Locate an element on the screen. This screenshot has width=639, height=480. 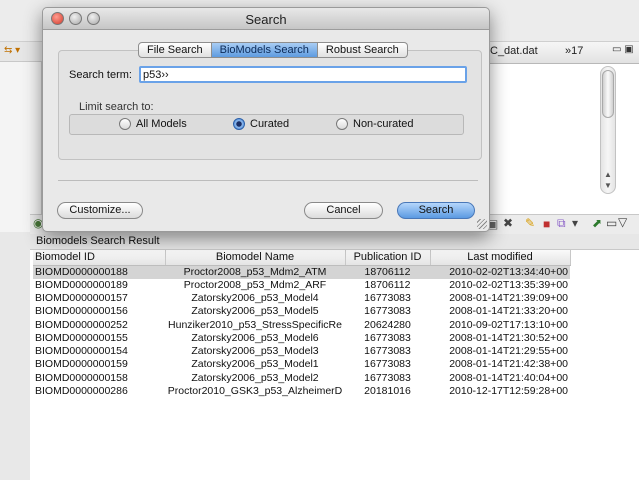
cell-id: BIOMD0000000188 is located at coordinates (99, 272).